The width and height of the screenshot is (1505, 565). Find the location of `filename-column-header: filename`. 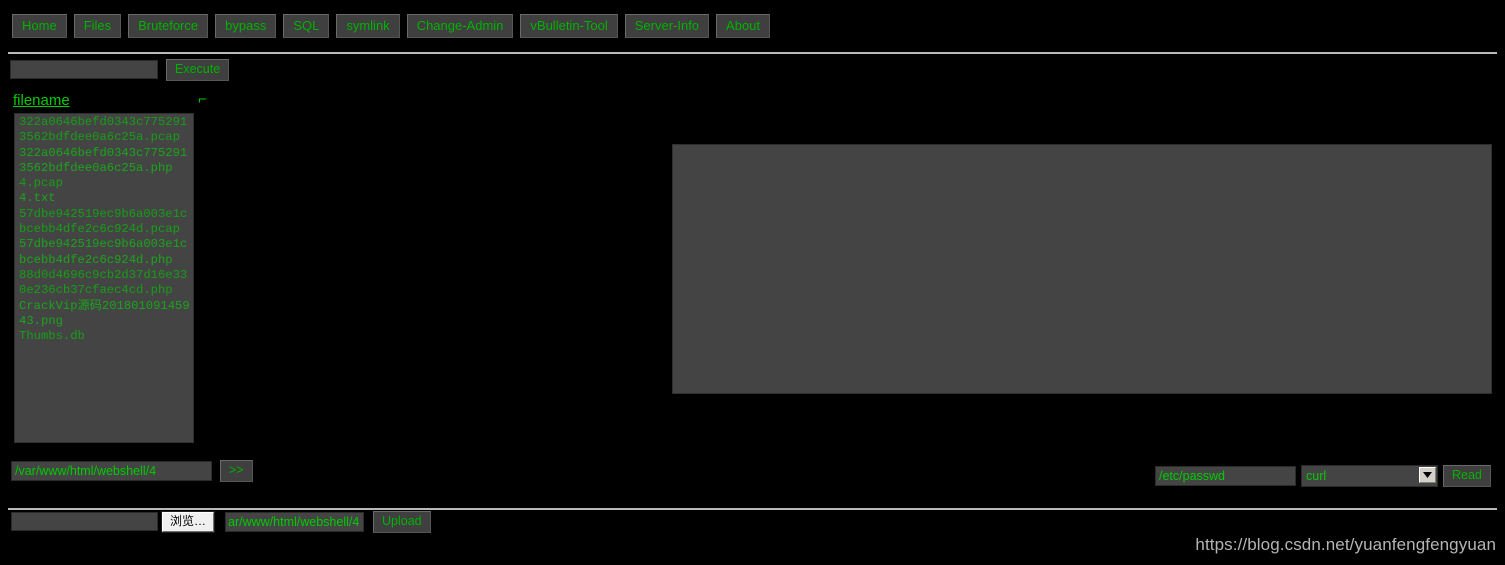

filename-column-header: filename is located at coordinates (41, 100).